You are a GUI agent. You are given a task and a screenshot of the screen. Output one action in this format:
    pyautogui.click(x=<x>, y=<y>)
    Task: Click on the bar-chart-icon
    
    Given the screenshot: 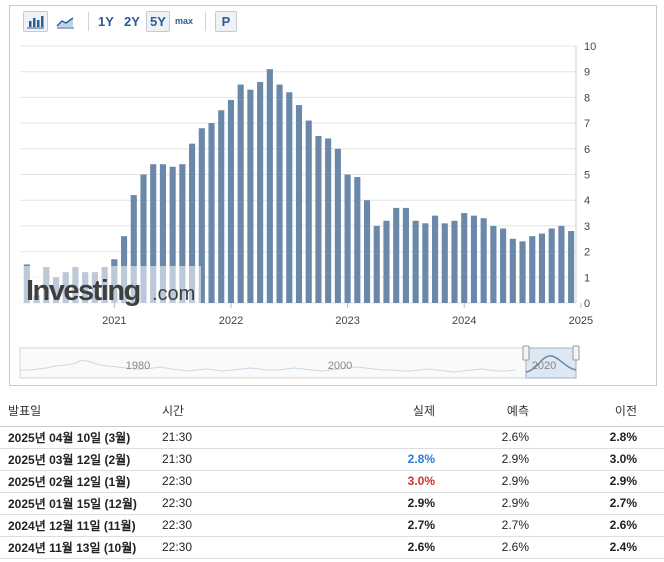 What is the action you would take?
    pyautogui.click(x=35, y=22)
    